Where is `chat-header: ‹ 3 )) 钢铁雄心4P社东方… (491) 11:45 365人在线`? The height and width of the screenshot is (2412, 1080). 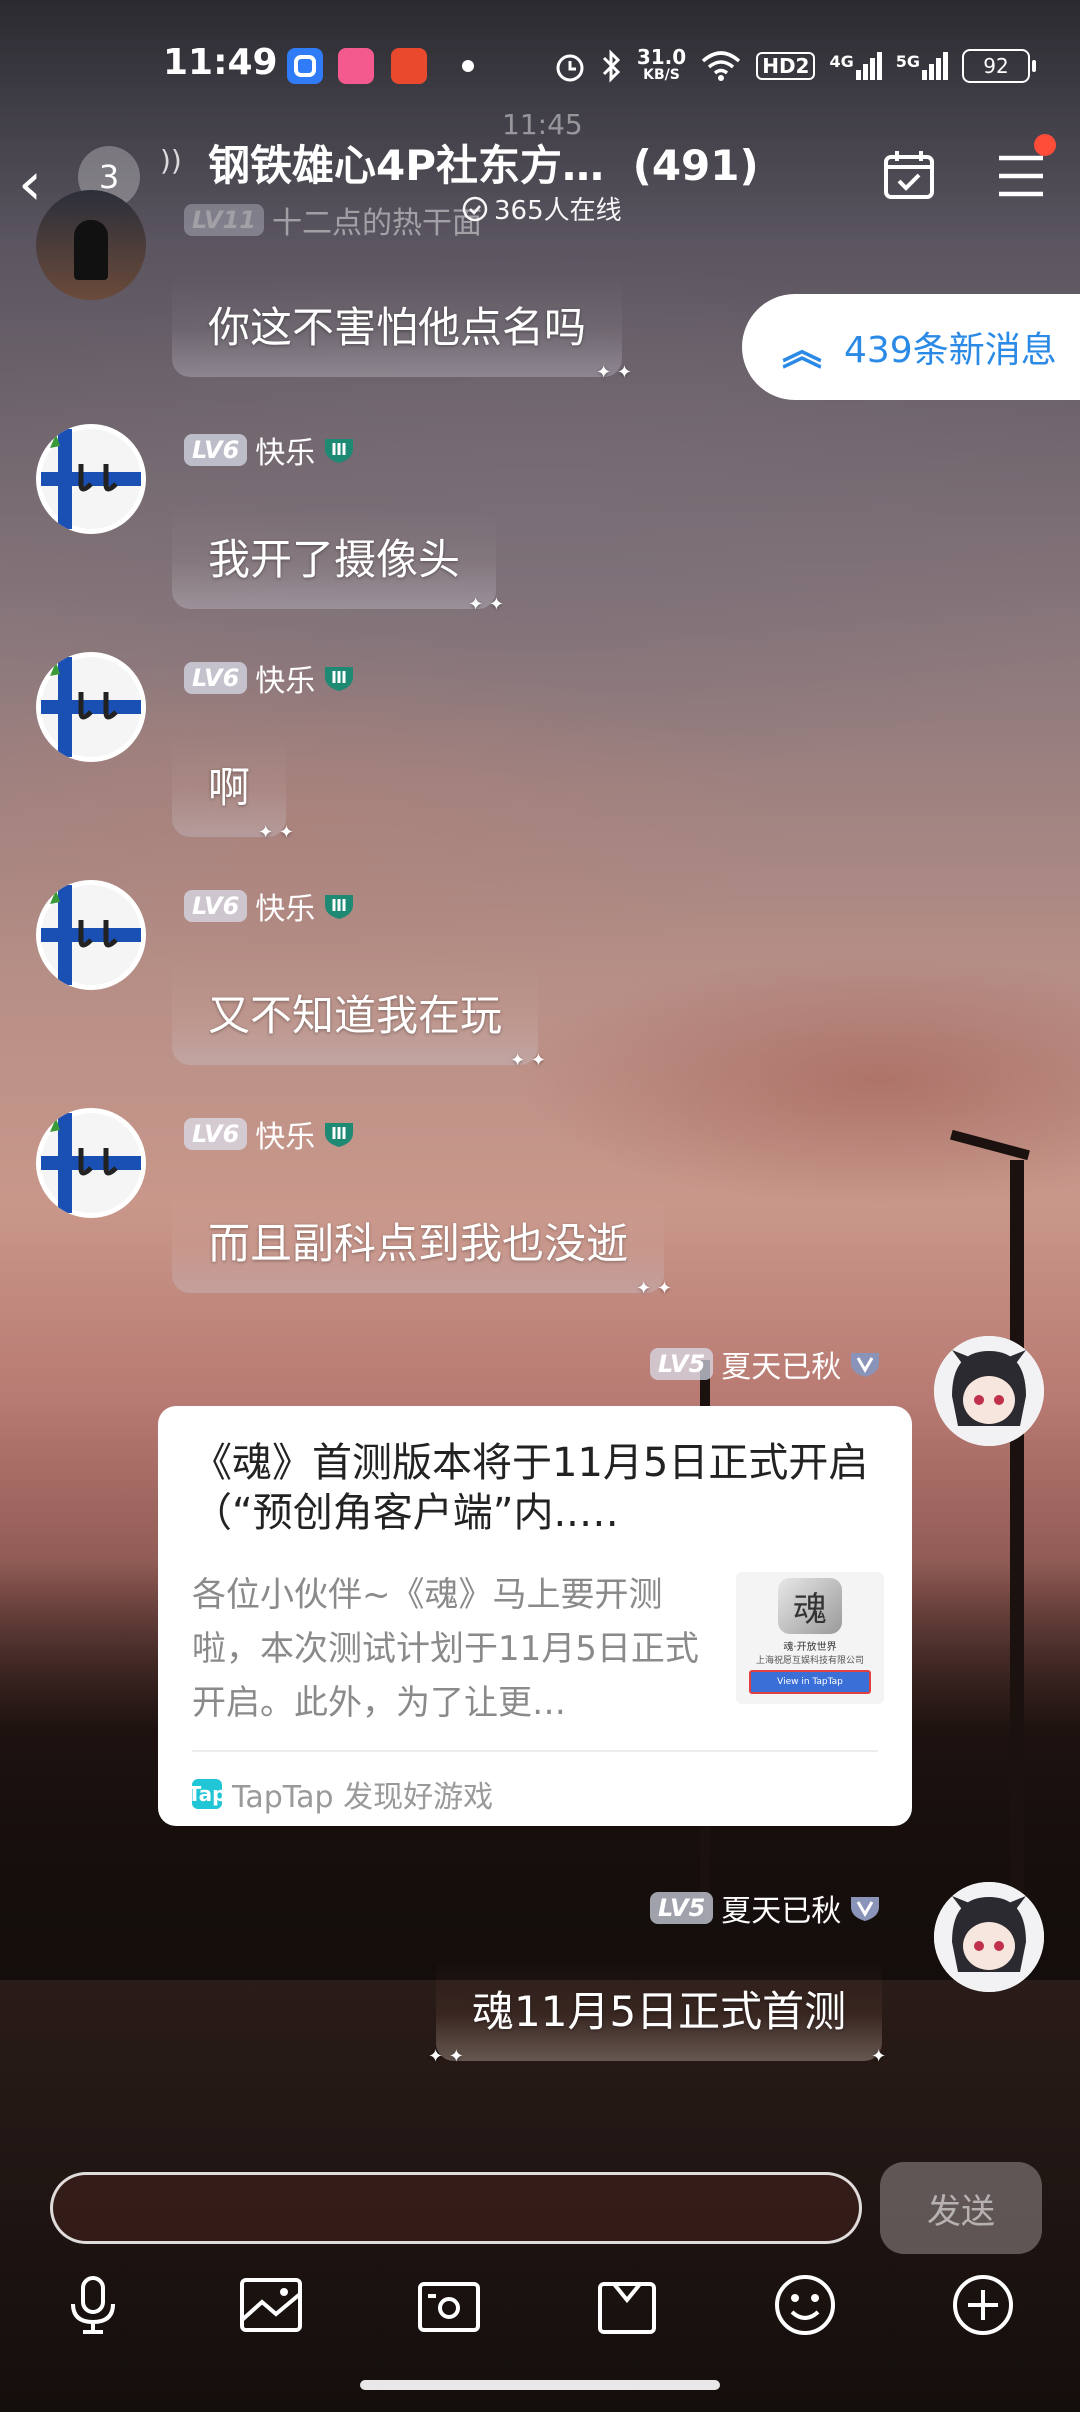 chat-header: ‹ 3 )) 钢铁雄心4P社东方… (491) 11:45 365人在线 is located at coordinates (540, 174).